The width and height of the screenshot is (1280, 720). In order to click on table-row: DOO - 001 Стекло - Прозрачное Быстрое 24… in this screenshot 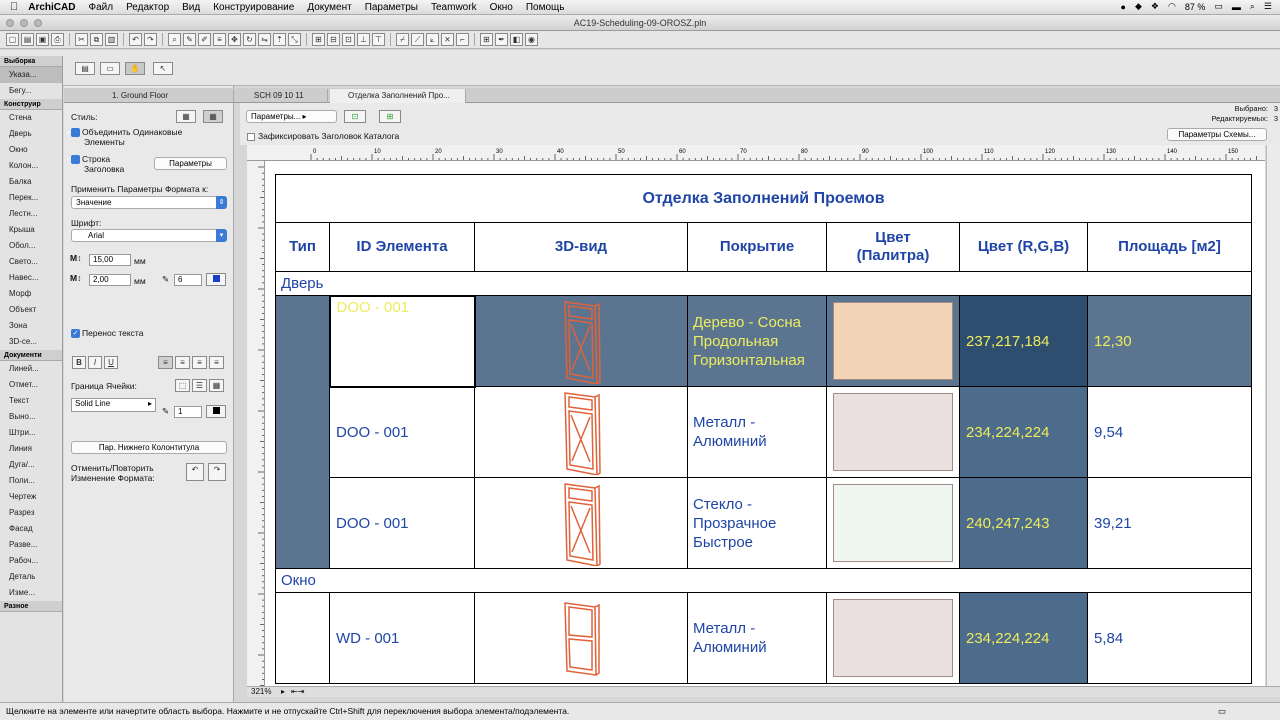, I will do `click(764, 523)`.